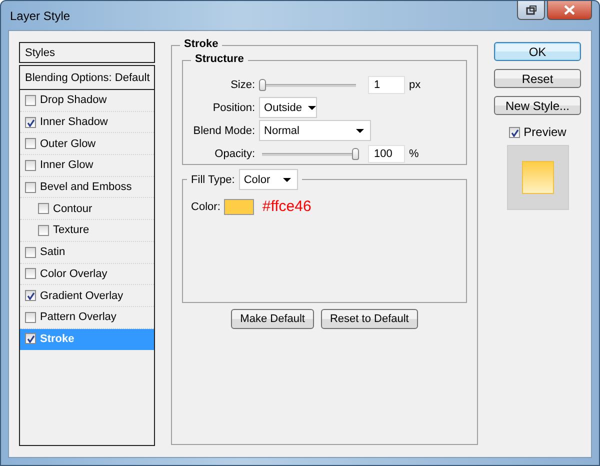 This screenshot has height=466, width=600. I want to click on group-title: Structure, so click(219, 59).